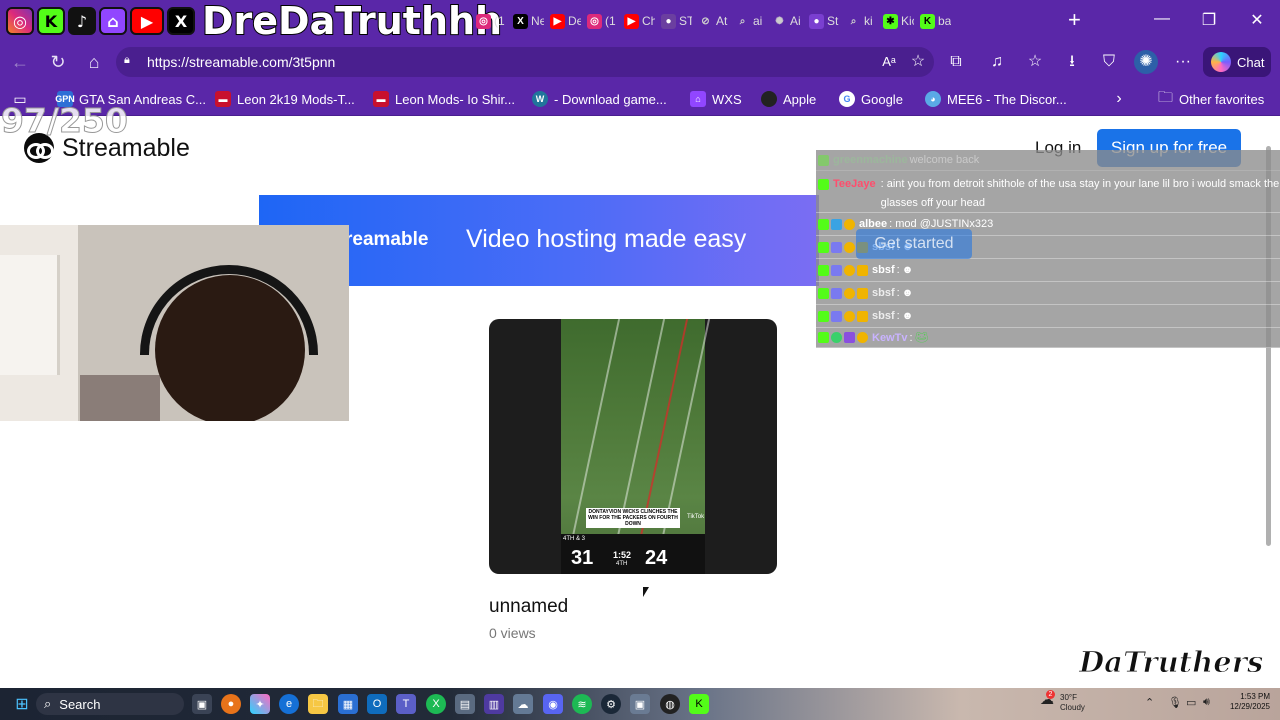  Describe the element at coordinates (120, 398) in the screenshot. I see `webcam-bed` at that location.